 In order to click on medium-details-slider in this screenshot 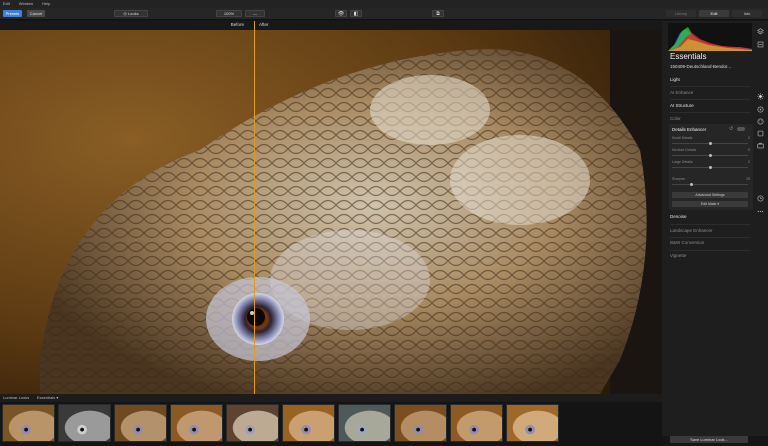, I will do `click(710, 155)`.